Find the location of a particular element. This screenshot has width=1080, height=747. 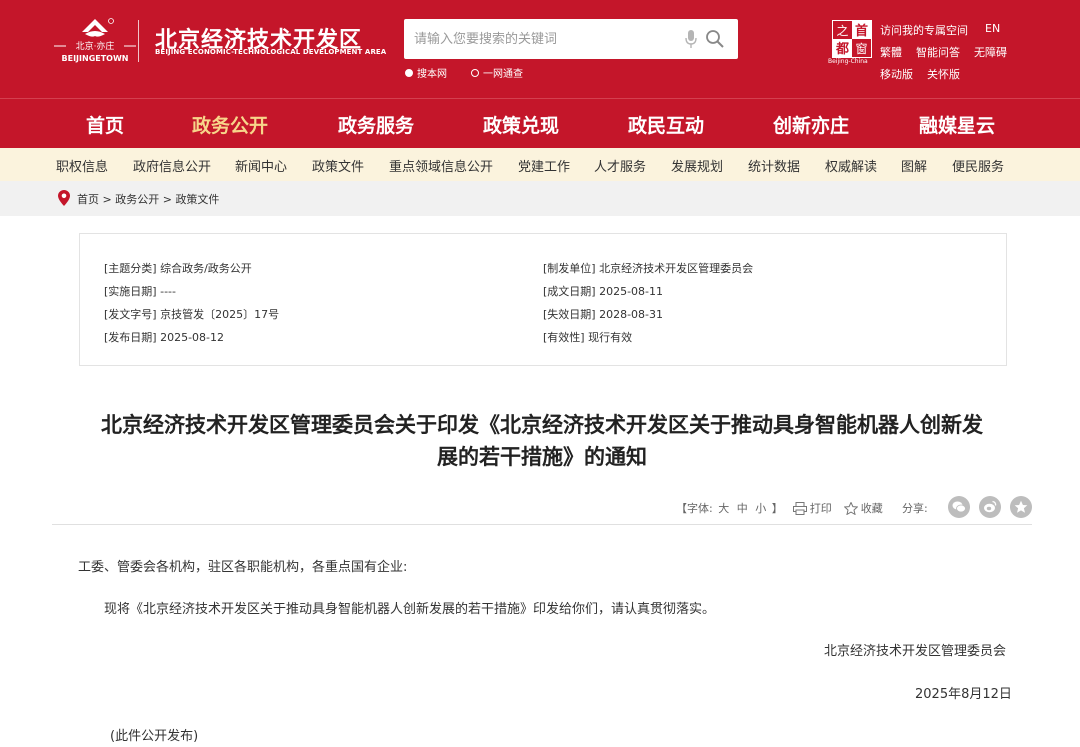

weibo-icon is located at coordinates (990, 507).